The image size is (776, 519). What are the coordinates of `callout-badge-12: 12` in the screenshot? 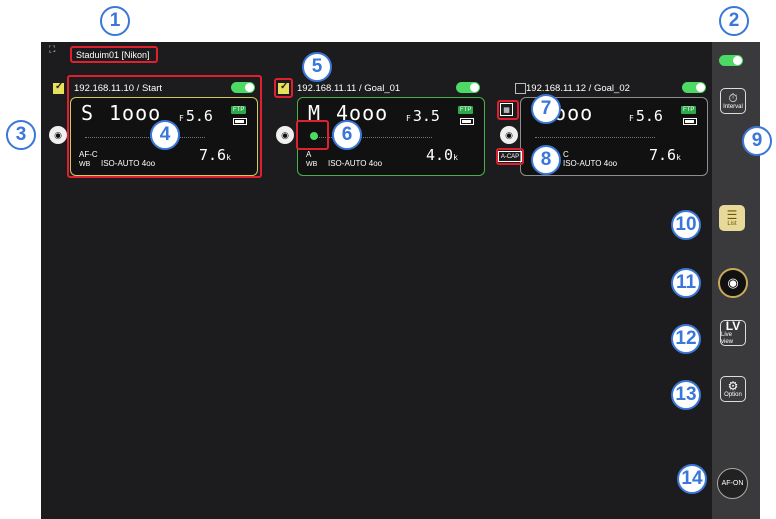 It's located at (686, 339).